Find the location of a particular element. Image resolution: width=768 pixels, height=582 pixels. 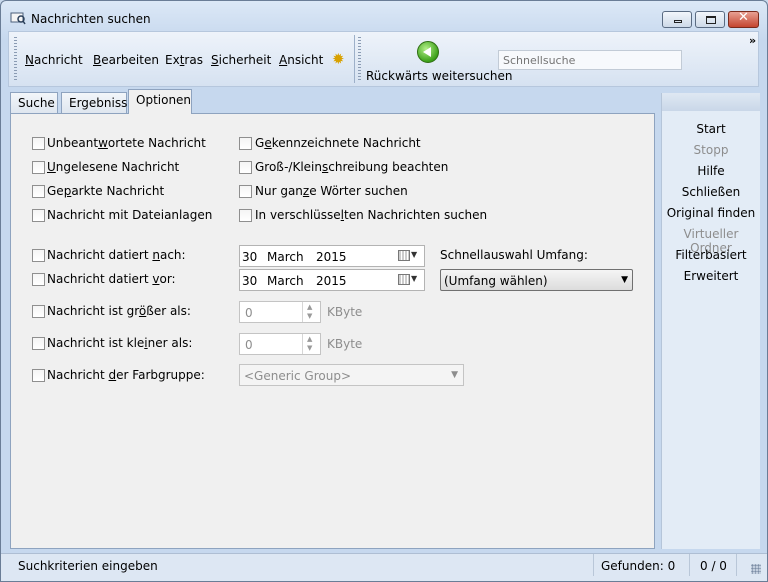

color-group-select: <Generic Group> ▼ is located at coordinates (351, 375).